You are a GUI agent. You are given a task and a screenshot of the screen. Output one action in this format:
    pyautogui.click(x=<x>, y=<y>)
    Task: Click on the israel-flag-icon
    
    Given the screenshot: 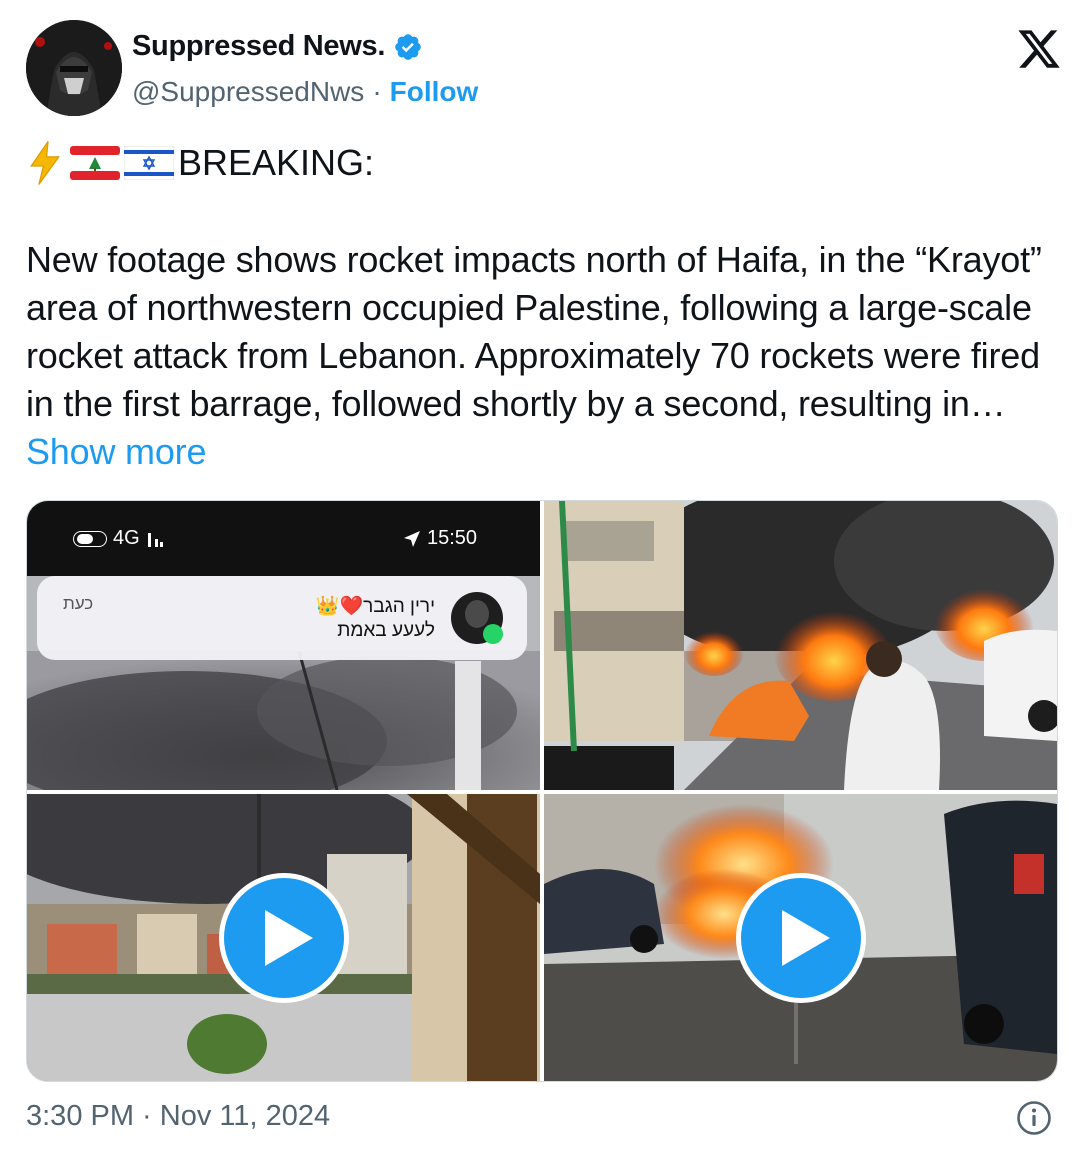 What is the action you would take?
    pyautogui.click(x=149, y=163)
    